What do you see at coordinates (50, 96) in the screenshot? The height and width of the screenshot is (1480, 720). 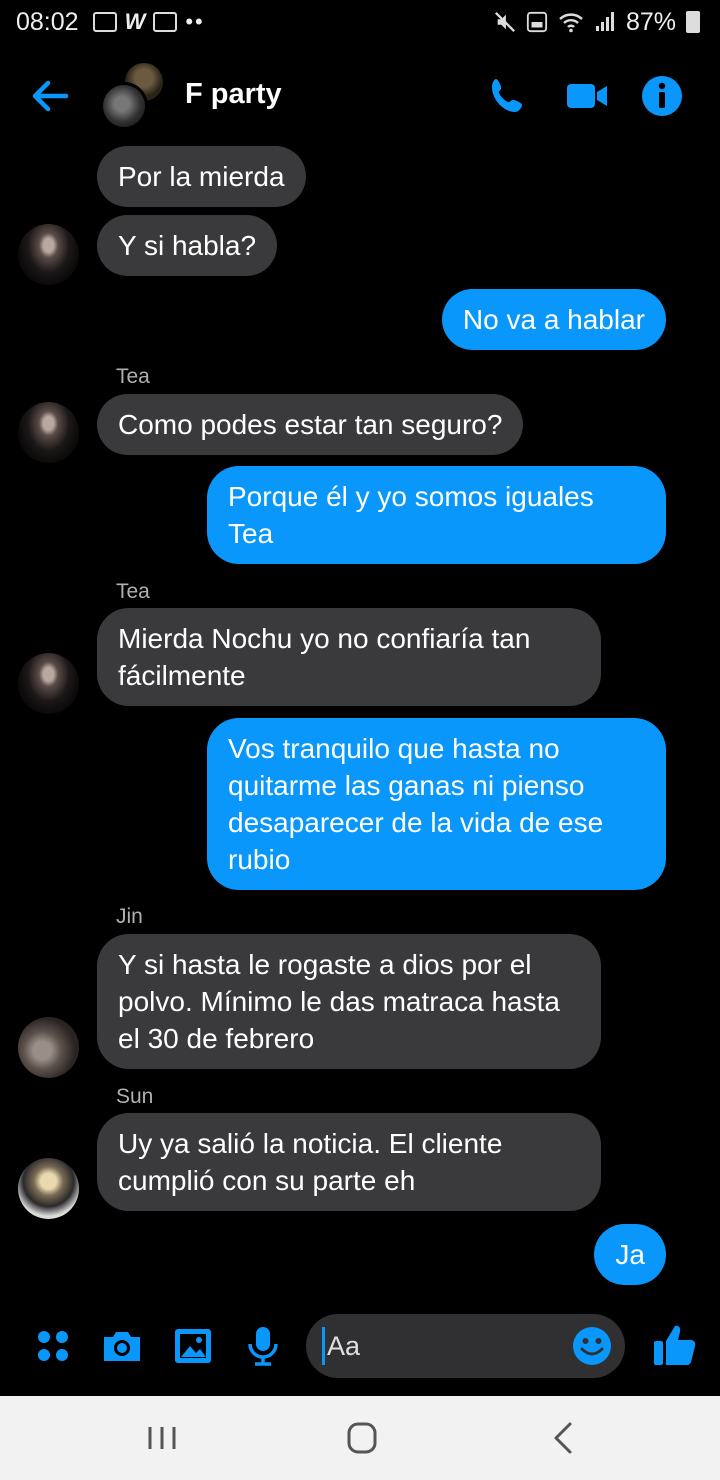 I see `back-arrow-icon` at bounding box center [50, 96].